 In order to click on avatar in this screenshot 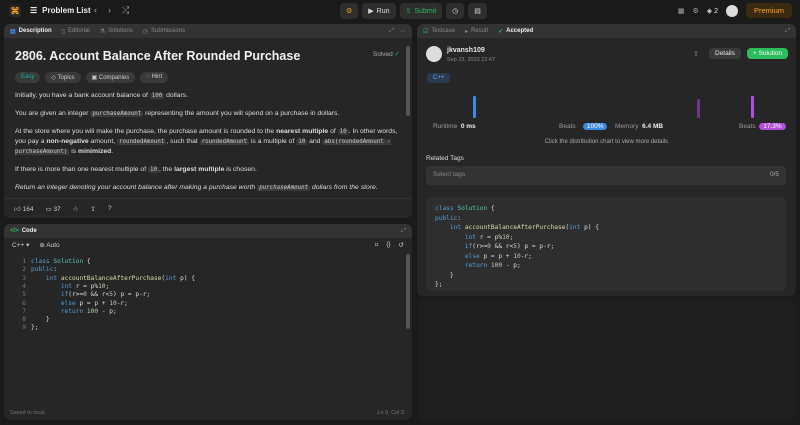, I will do `click(731, 10)`.